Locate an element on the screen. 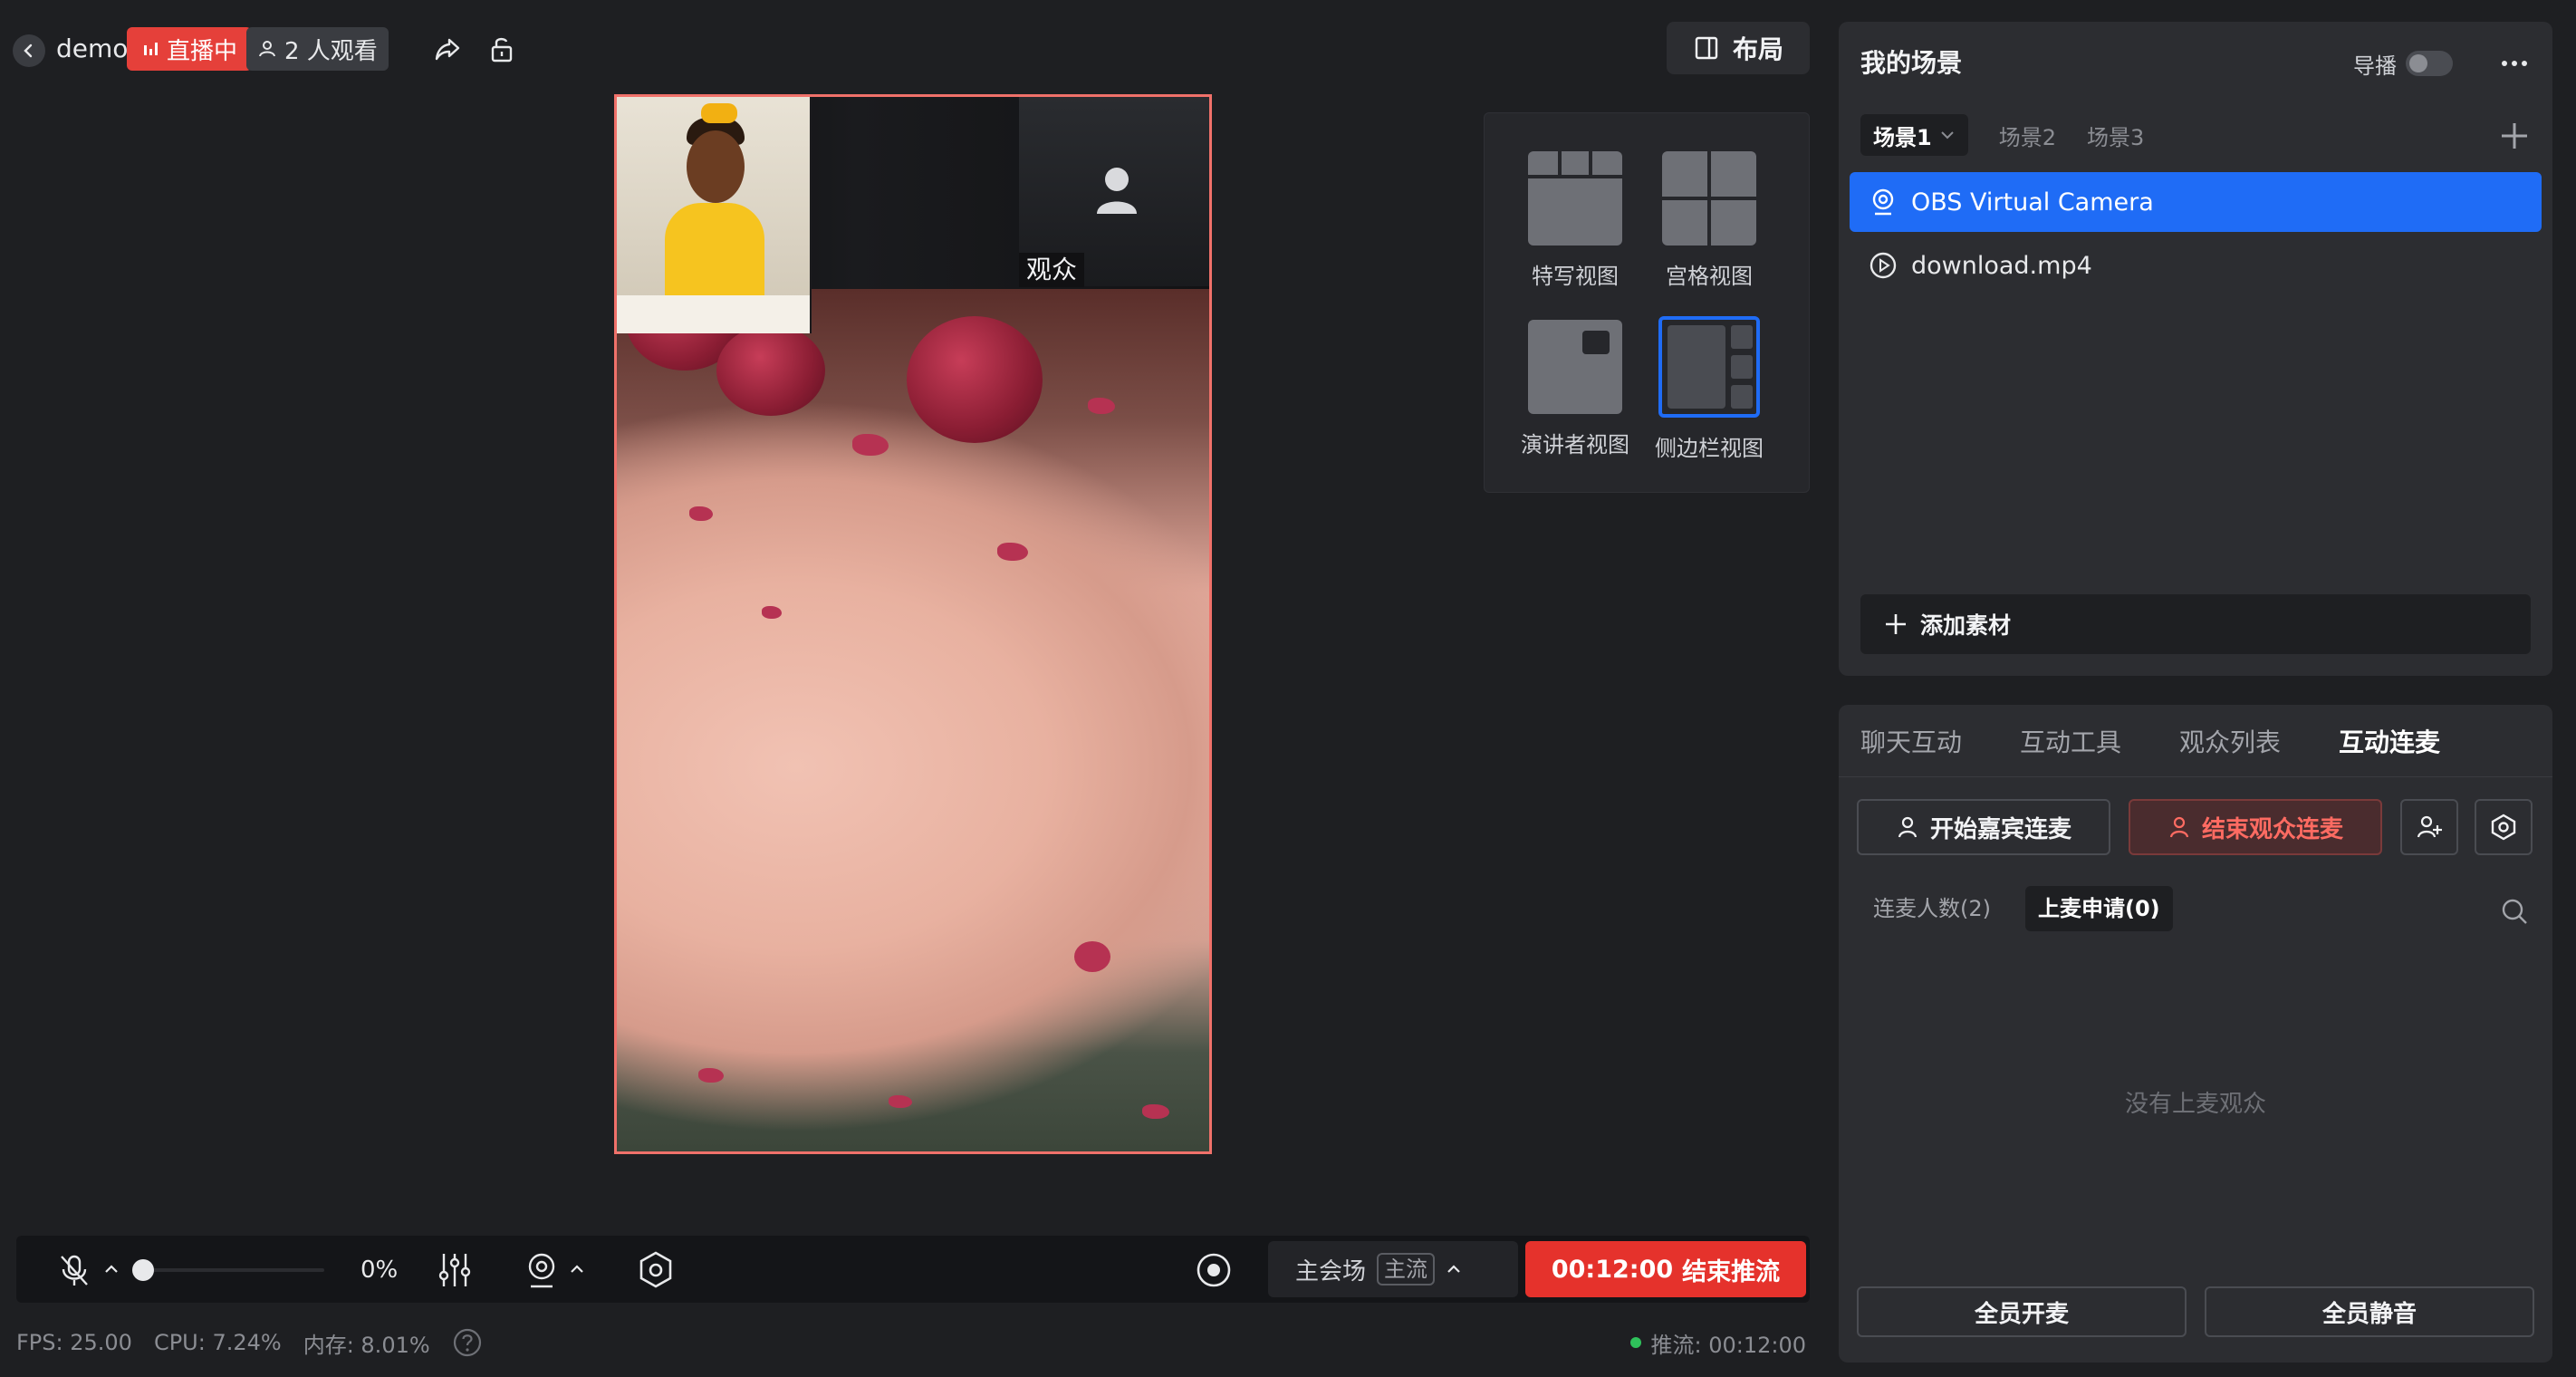 The height and width of the screenshot is (1377, 2576). layout-option-label: 演讲者视图 is located at coordinates (1575, 444).